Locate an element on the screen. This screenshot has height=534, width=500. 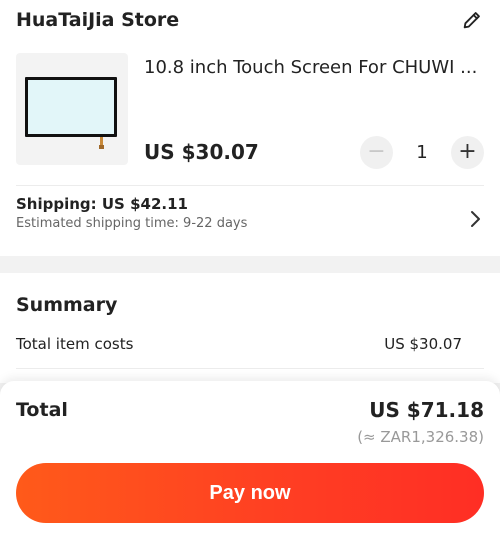
decrease-quantity-button: − is located at coordinates (376, 152).